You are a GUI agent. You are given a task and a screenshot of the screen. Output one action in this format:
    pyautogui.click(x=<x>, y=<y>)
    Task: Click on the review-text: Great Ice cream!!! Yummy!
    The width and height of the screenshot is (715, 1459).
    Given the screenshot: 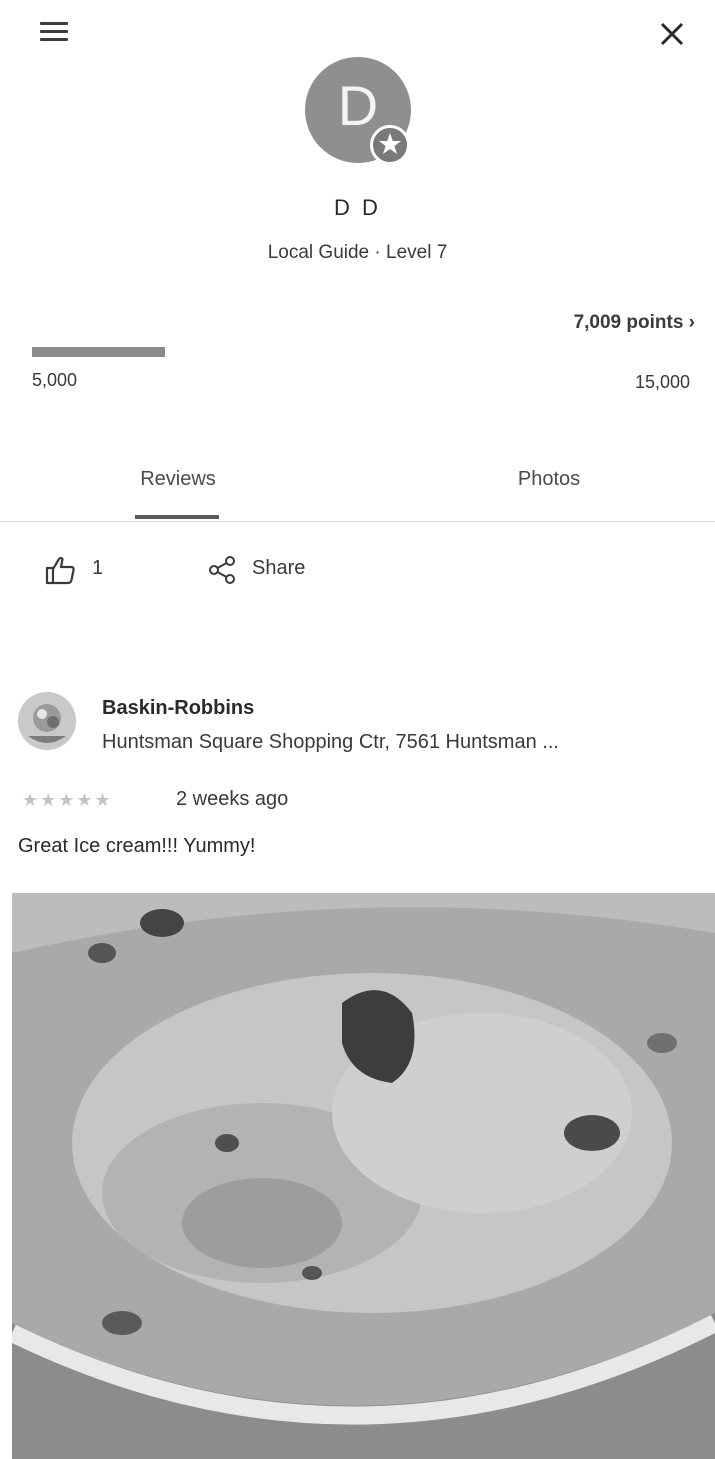 What is the action you would take?
    pyautogui.click(x=137, y=846)
    